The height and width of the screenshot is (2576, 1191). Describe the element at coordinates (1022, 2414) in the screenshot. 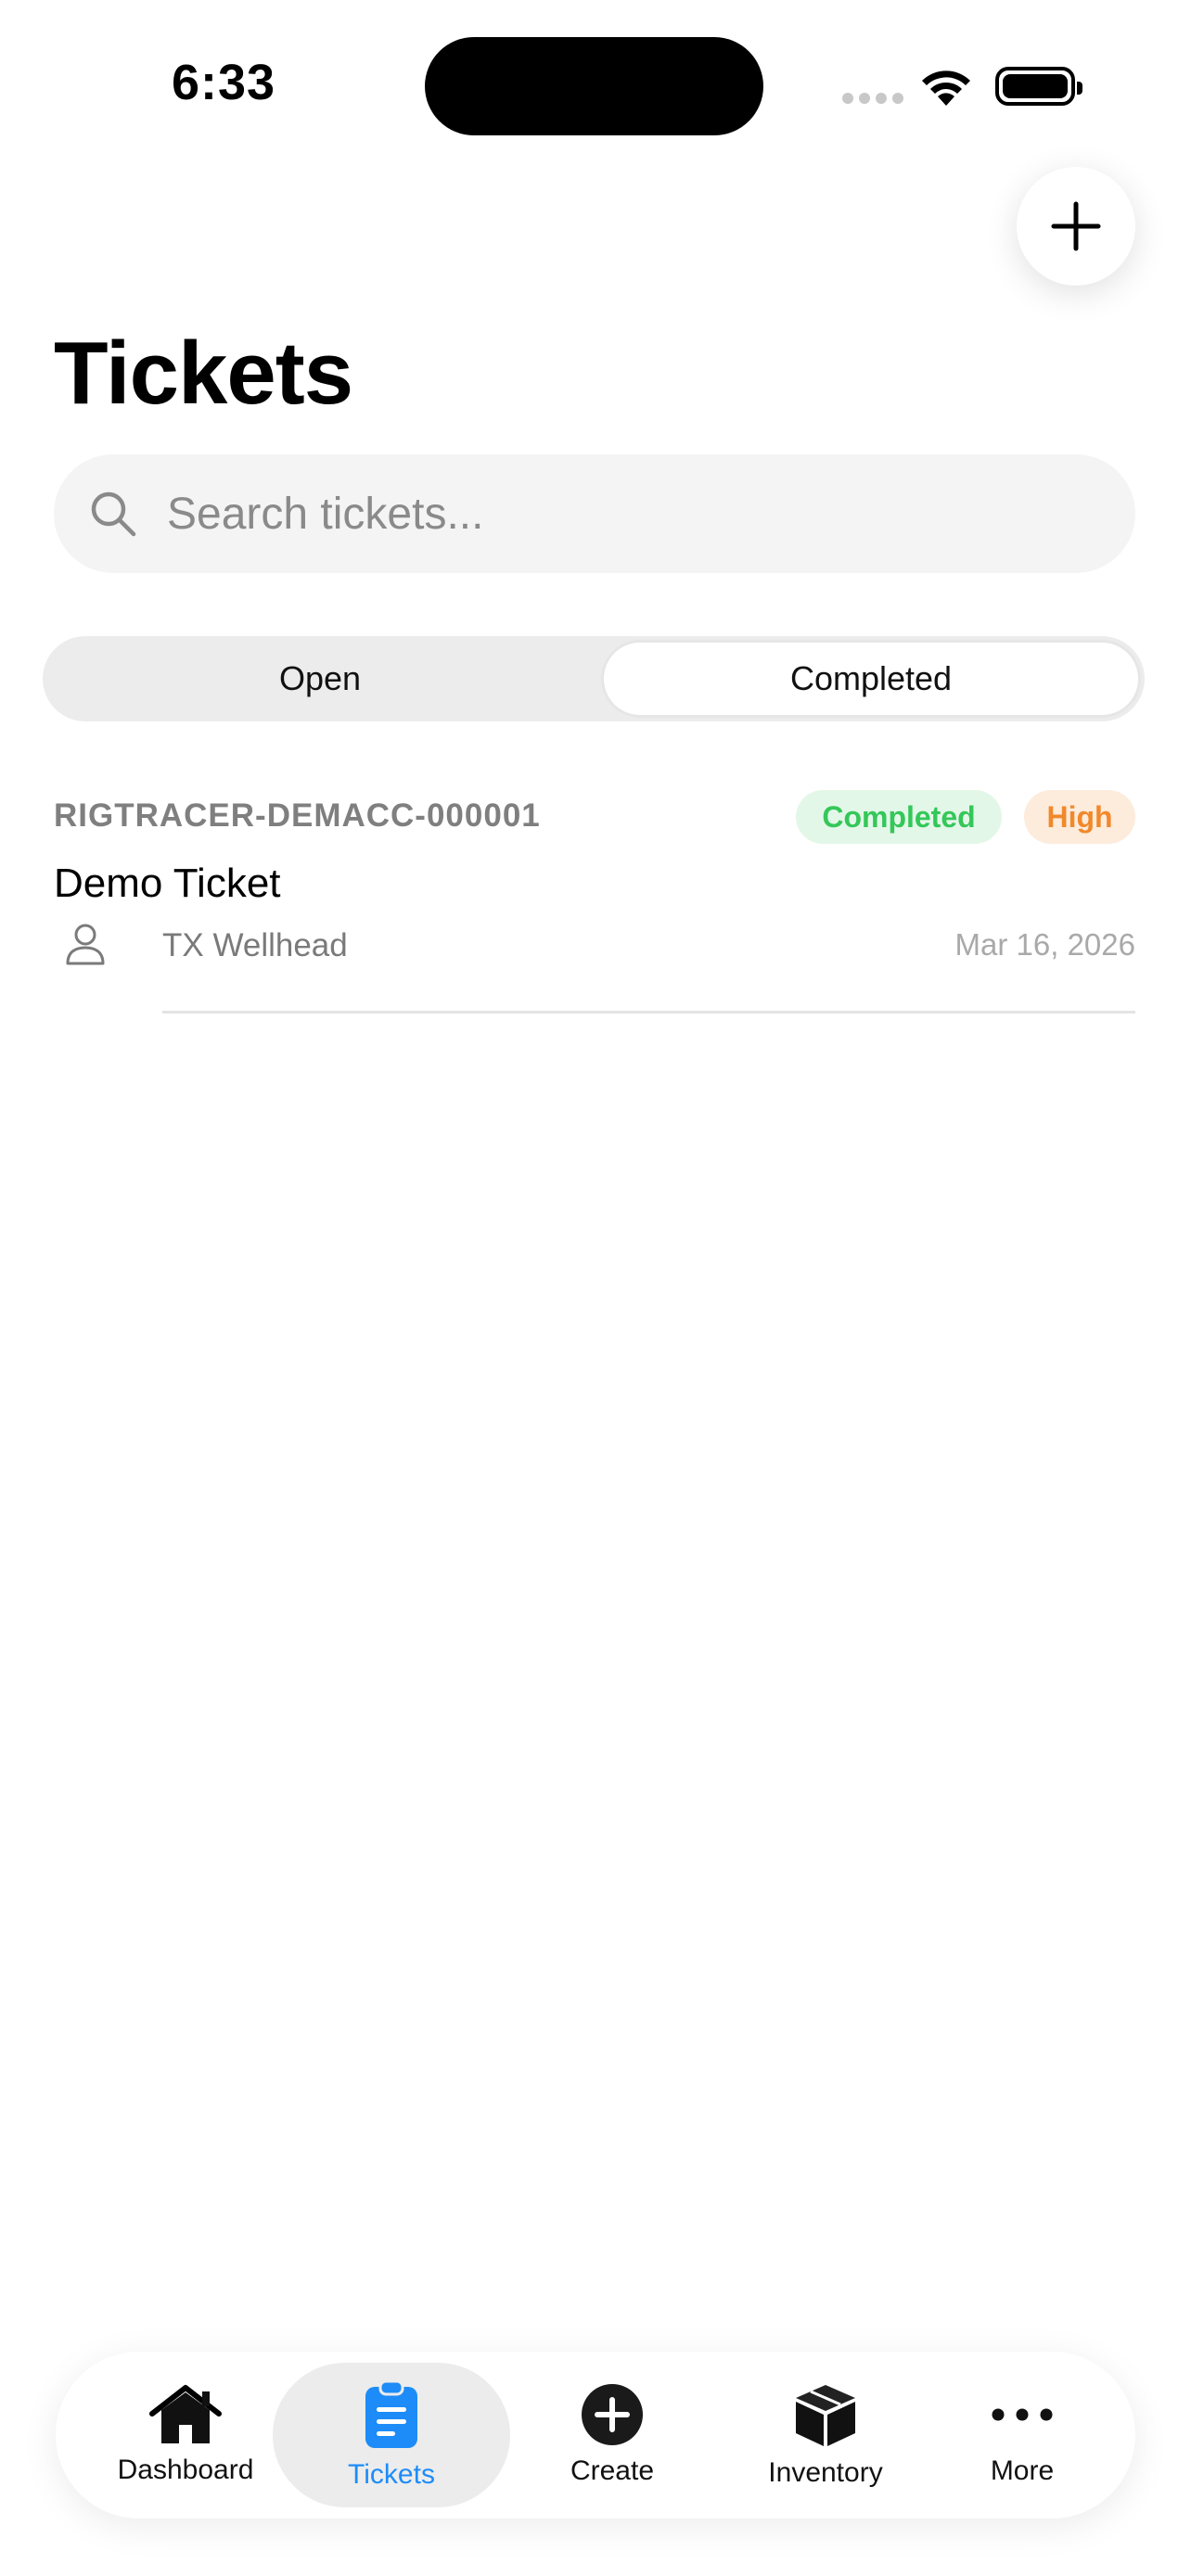

I see `ellipsis-icon` at that location.